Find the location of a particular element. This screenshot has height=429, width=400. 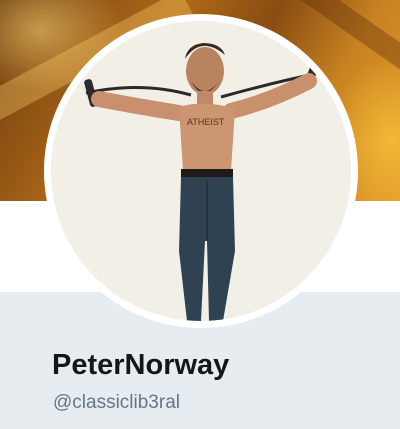

profile-handle: @classiclib3ral is located at coordinates (116, 402).